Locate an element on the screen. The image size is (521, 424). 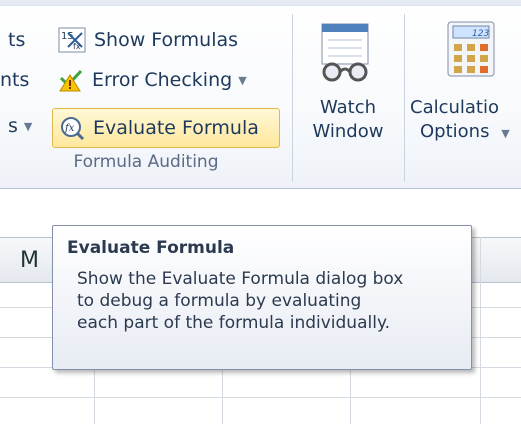
watch-window-icon is located at coordinates (346, 55).